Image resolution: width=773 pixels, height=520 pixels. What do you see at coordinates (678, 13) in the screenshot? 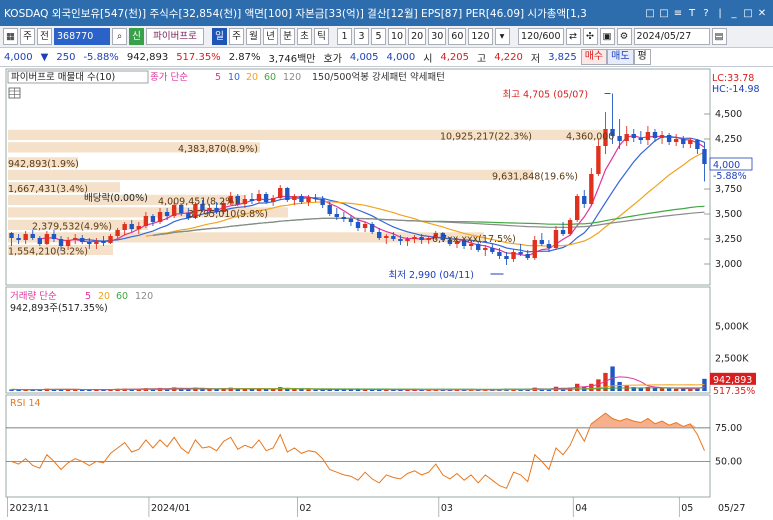
I see `menu-icon: ≡` at bounding box center [678, 13].